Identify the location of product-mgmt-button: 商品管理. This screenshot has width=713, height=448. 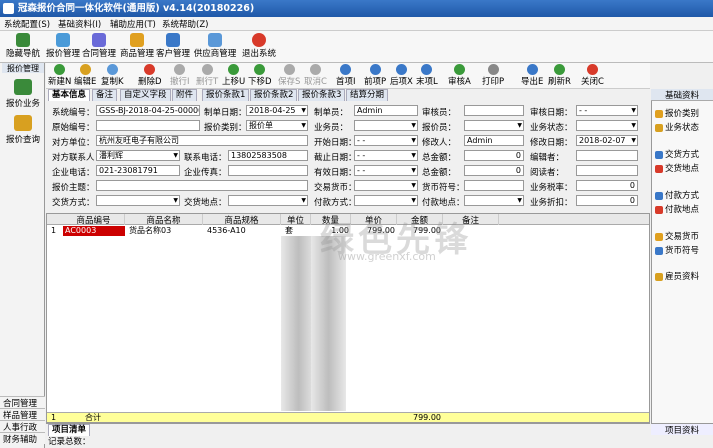
(137, 47).